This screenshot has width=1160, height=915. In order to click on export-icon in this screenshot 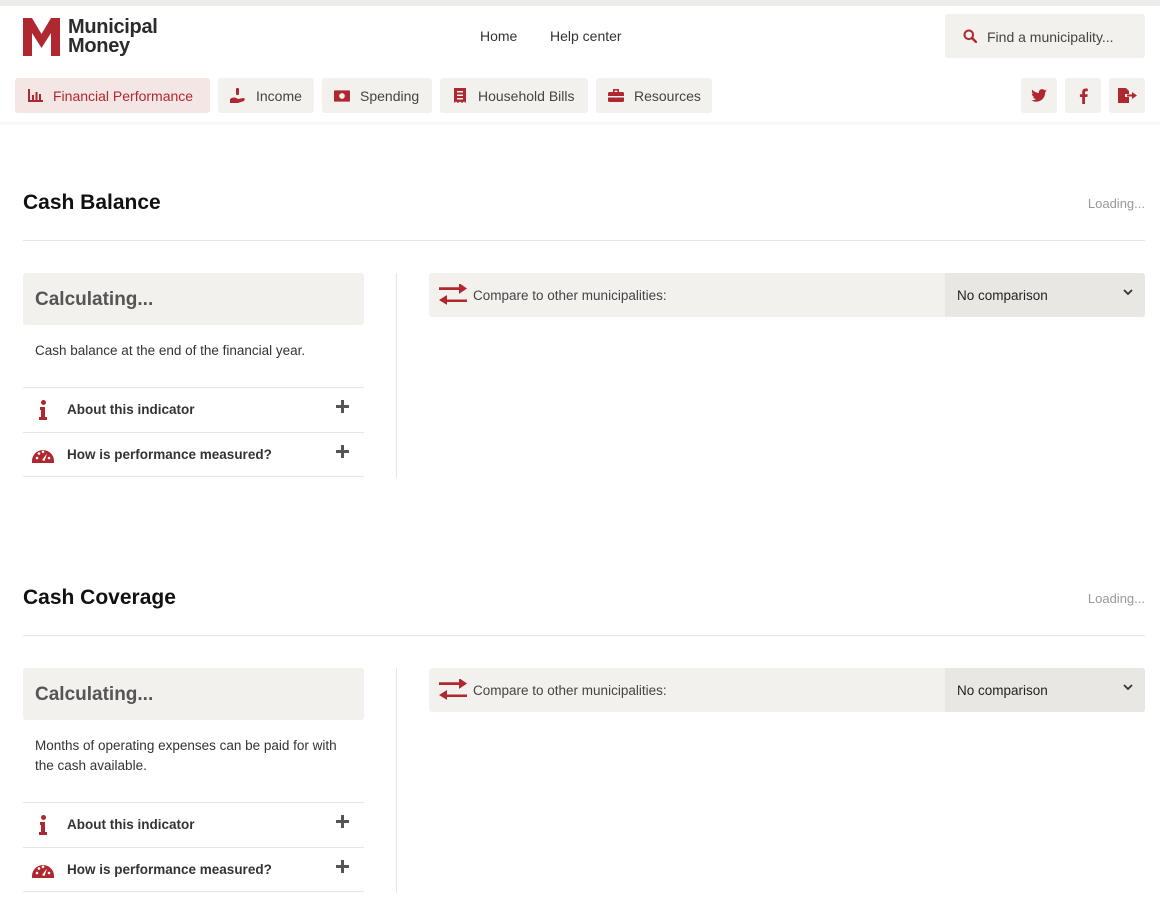, I will do `click(1127, 95)`.